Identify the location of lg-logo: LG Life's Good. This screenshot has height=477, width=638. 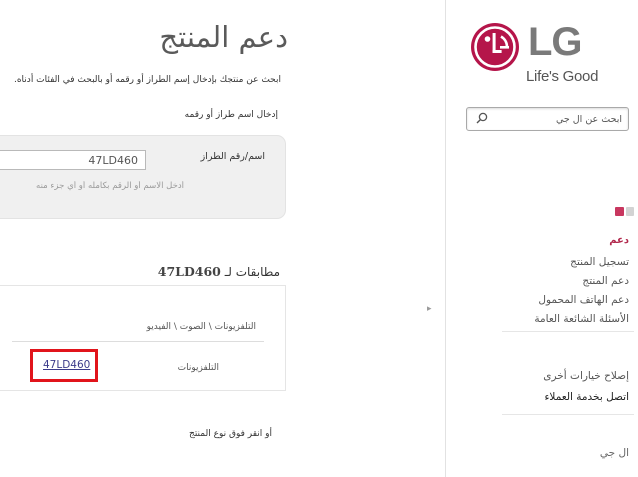
(550, 56).